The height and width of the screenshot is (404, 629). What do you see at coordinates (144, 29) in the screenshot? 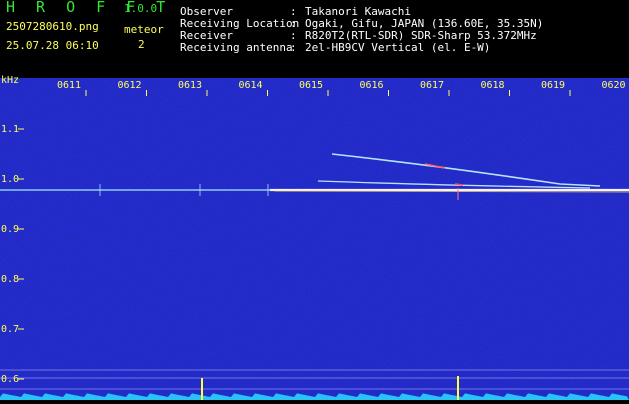
I see `event-label: meteor` at bounding box center [144, 29].